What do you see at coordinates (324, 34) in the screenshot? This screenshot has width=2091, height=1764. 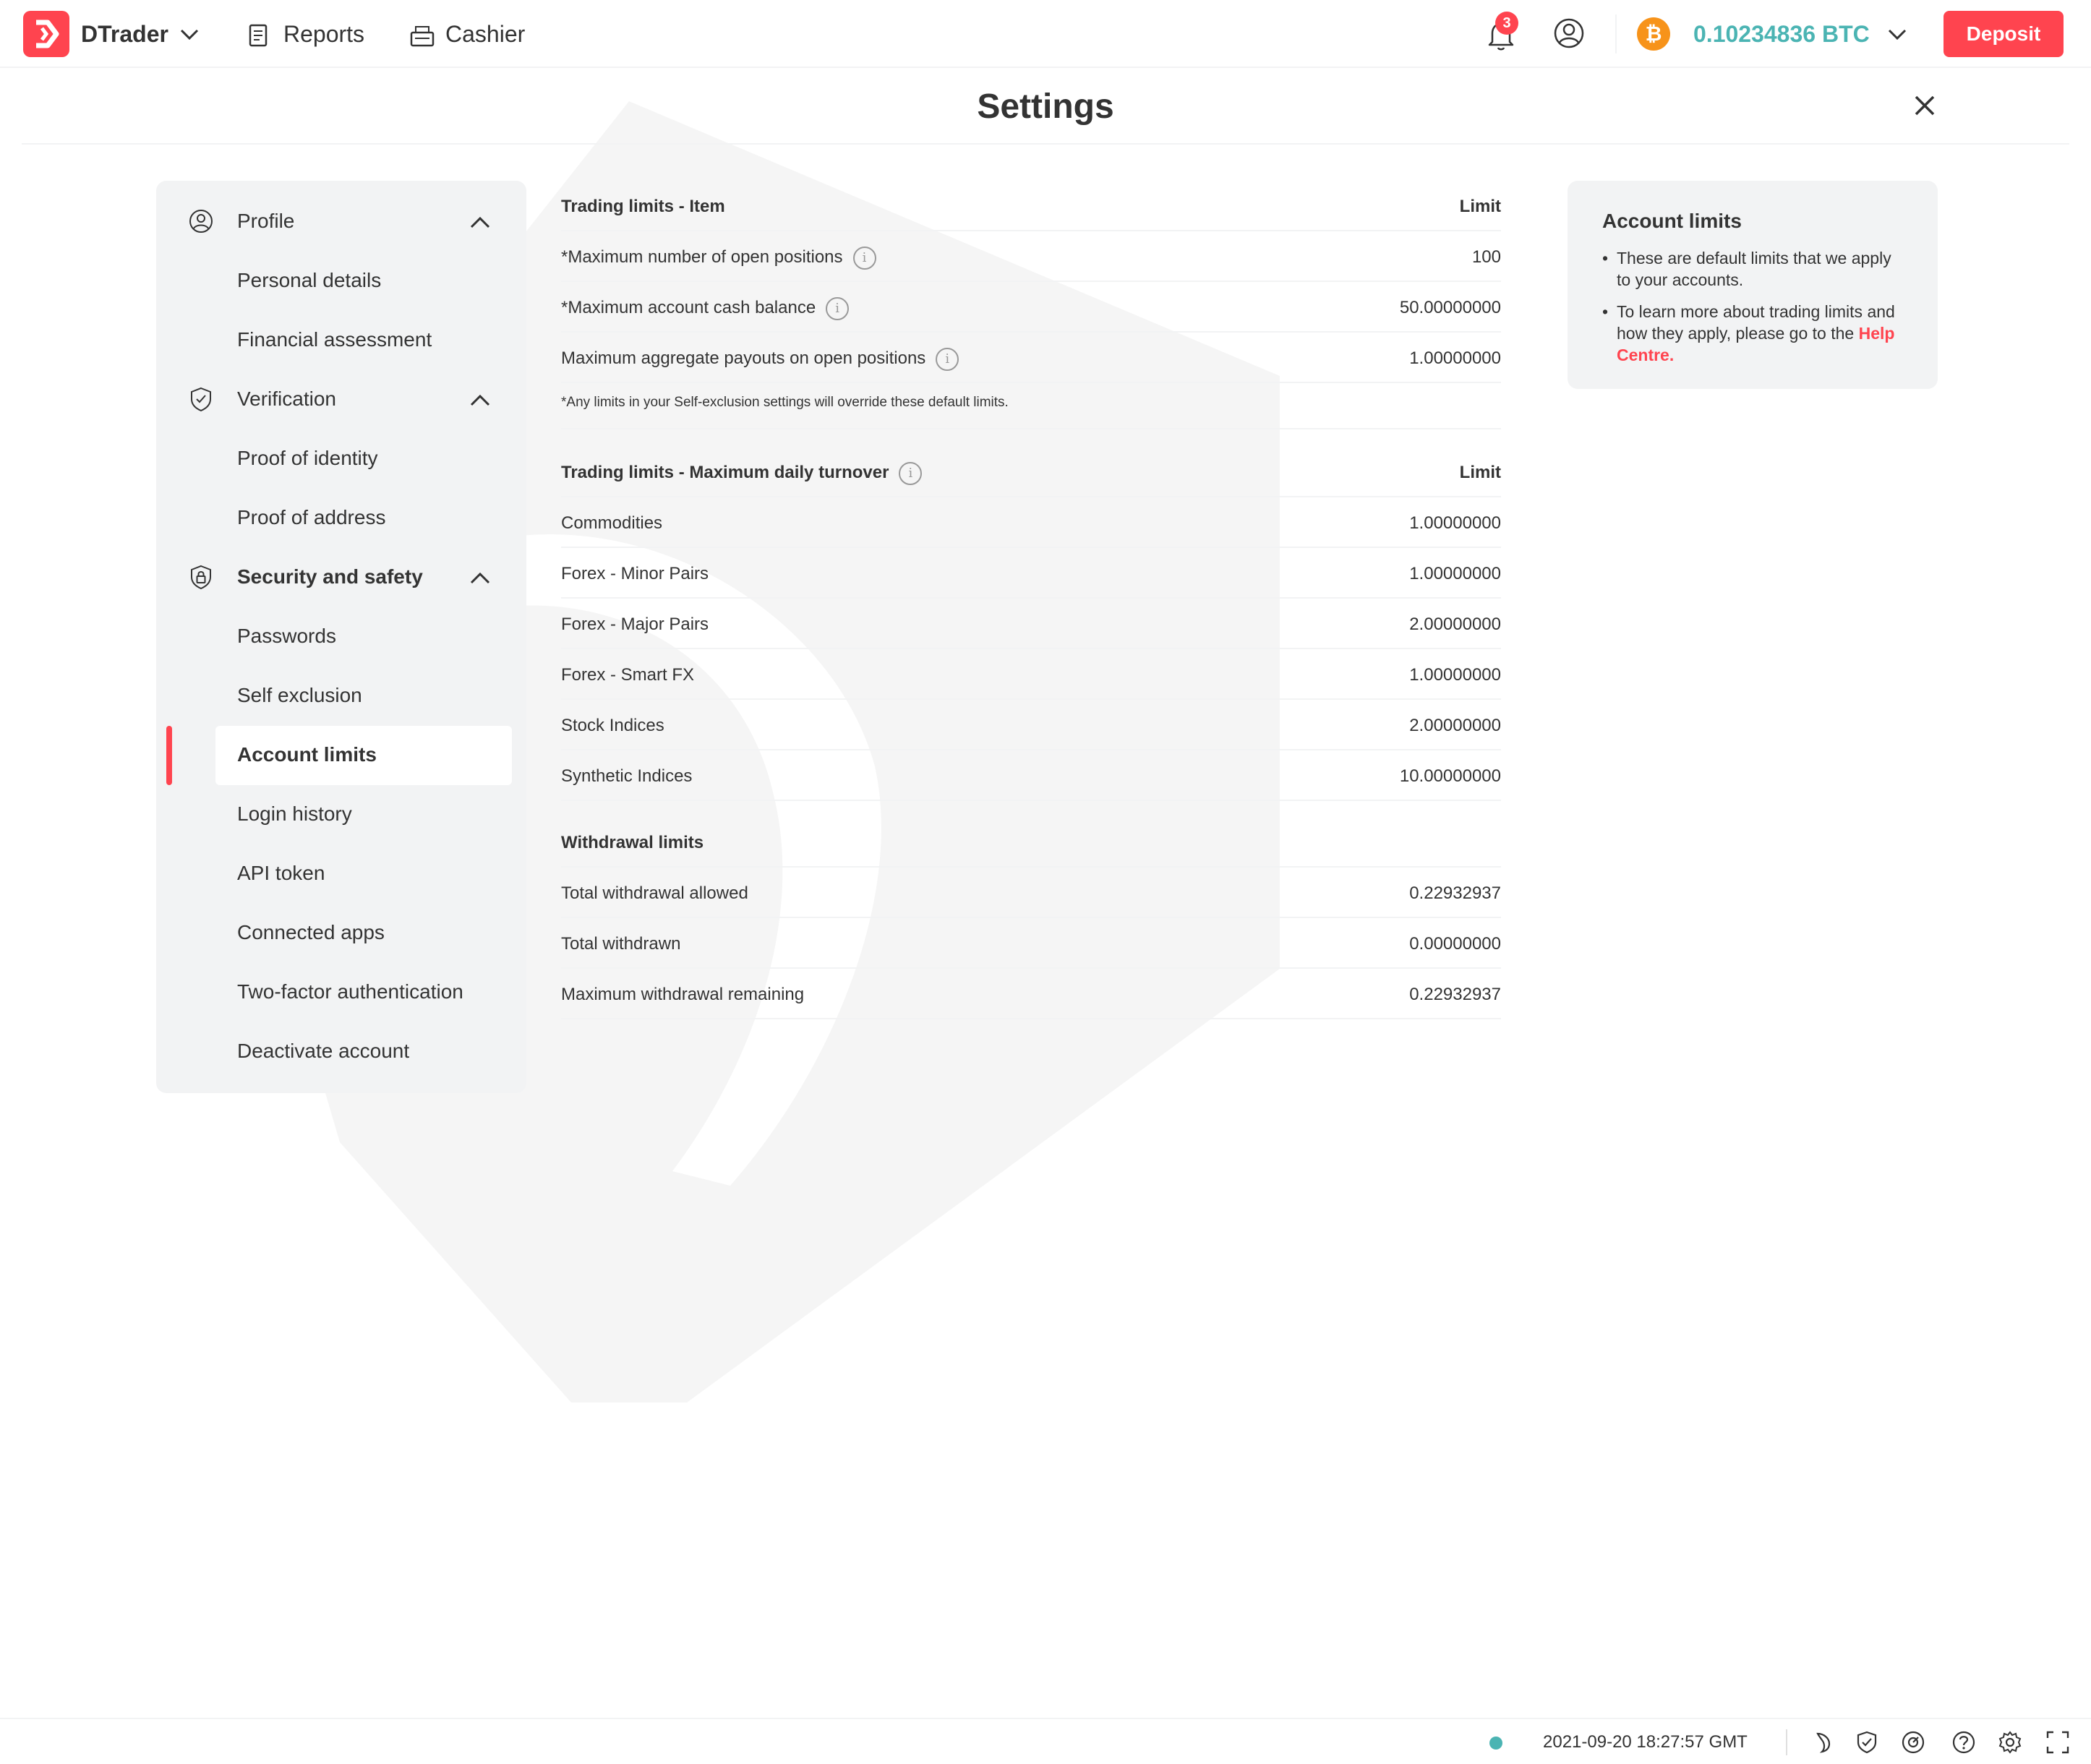 I see `nav-reports-label: Reports` at bounding box center [324, 34].